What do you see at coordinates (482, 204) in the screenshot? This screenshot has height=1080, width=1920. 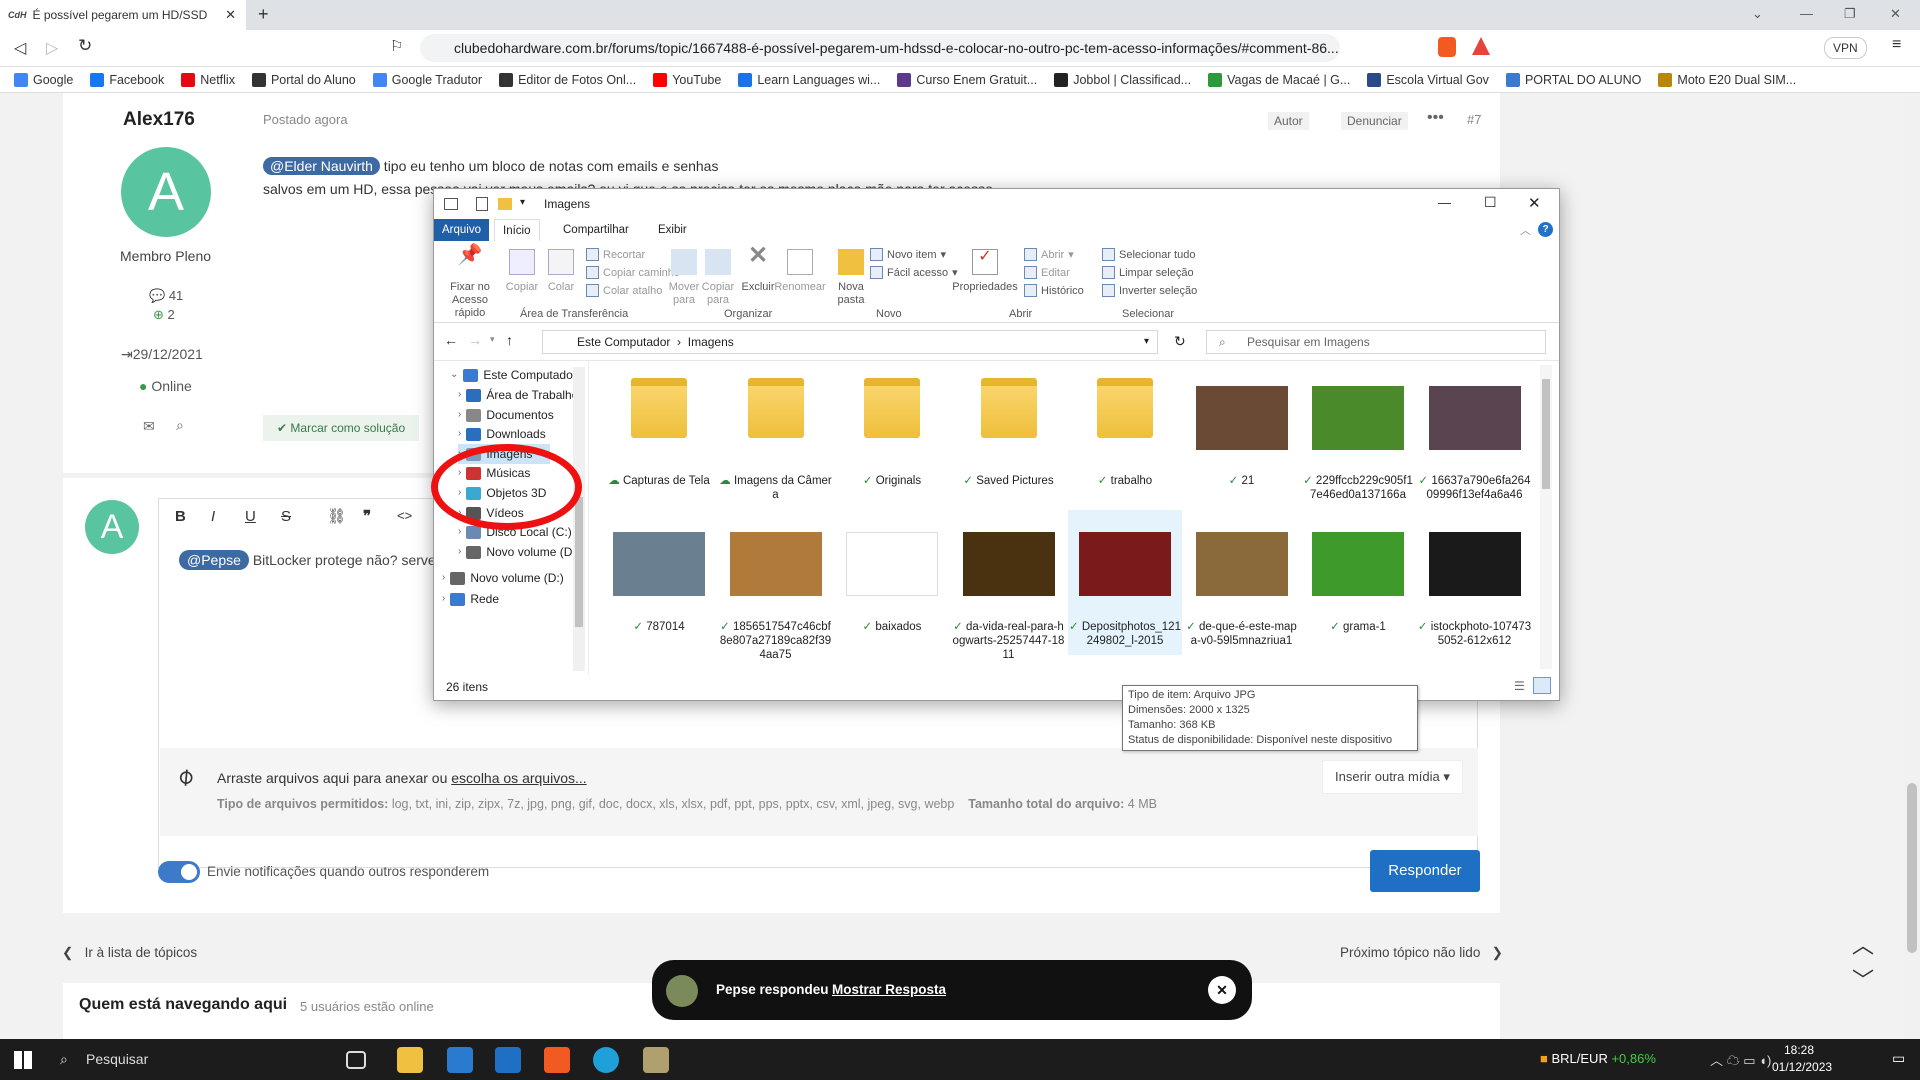 I see `properties-qa-icon` at bounding box center [482, 204].